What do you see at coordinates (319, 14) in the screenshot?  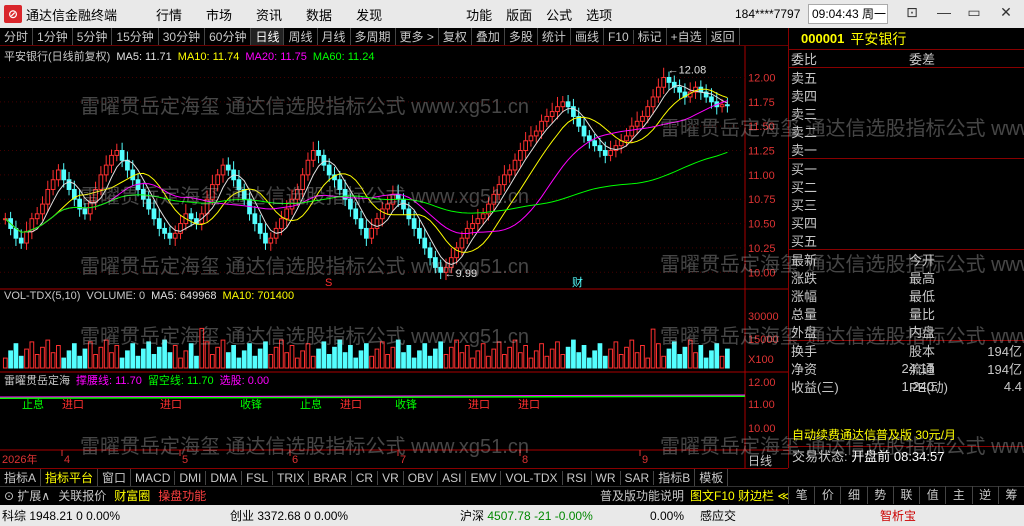 I see `menu-item-3: 数据` at bounding box center [319, 14].